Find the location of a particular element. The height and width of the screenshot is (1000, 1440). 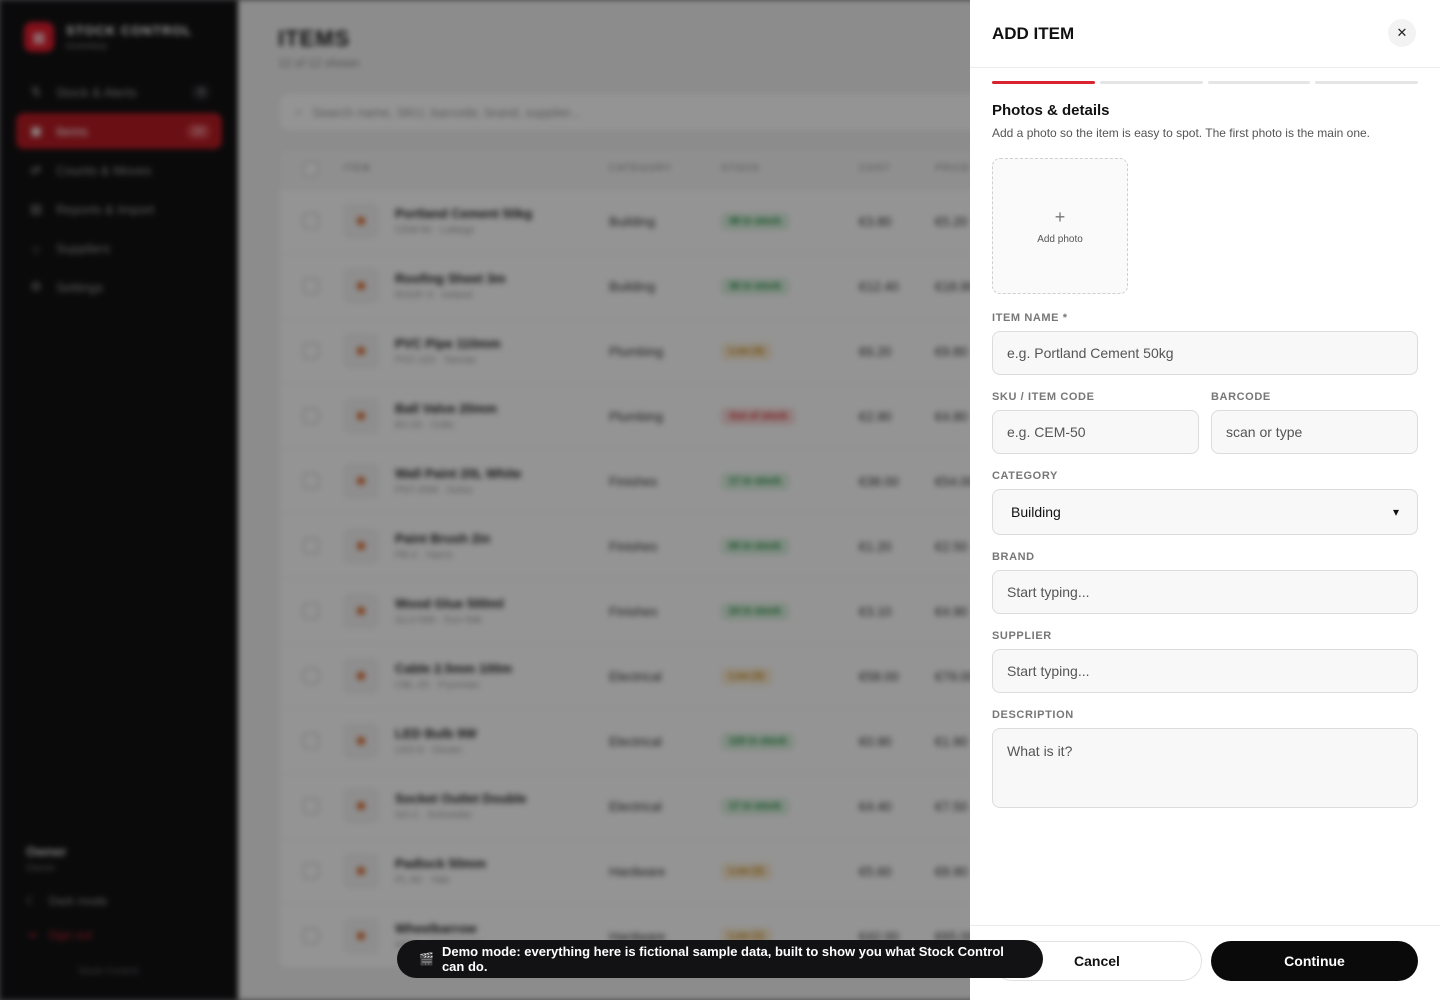

close-icon: ✕ is located at coordinates (1402, 32).